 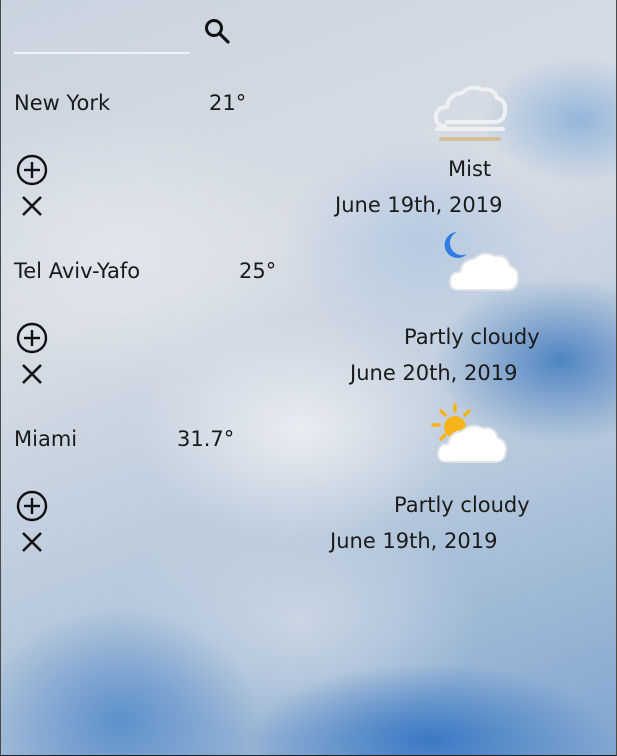 I want to click on city-temperature: 31.7°, so click(x=206, y=439).